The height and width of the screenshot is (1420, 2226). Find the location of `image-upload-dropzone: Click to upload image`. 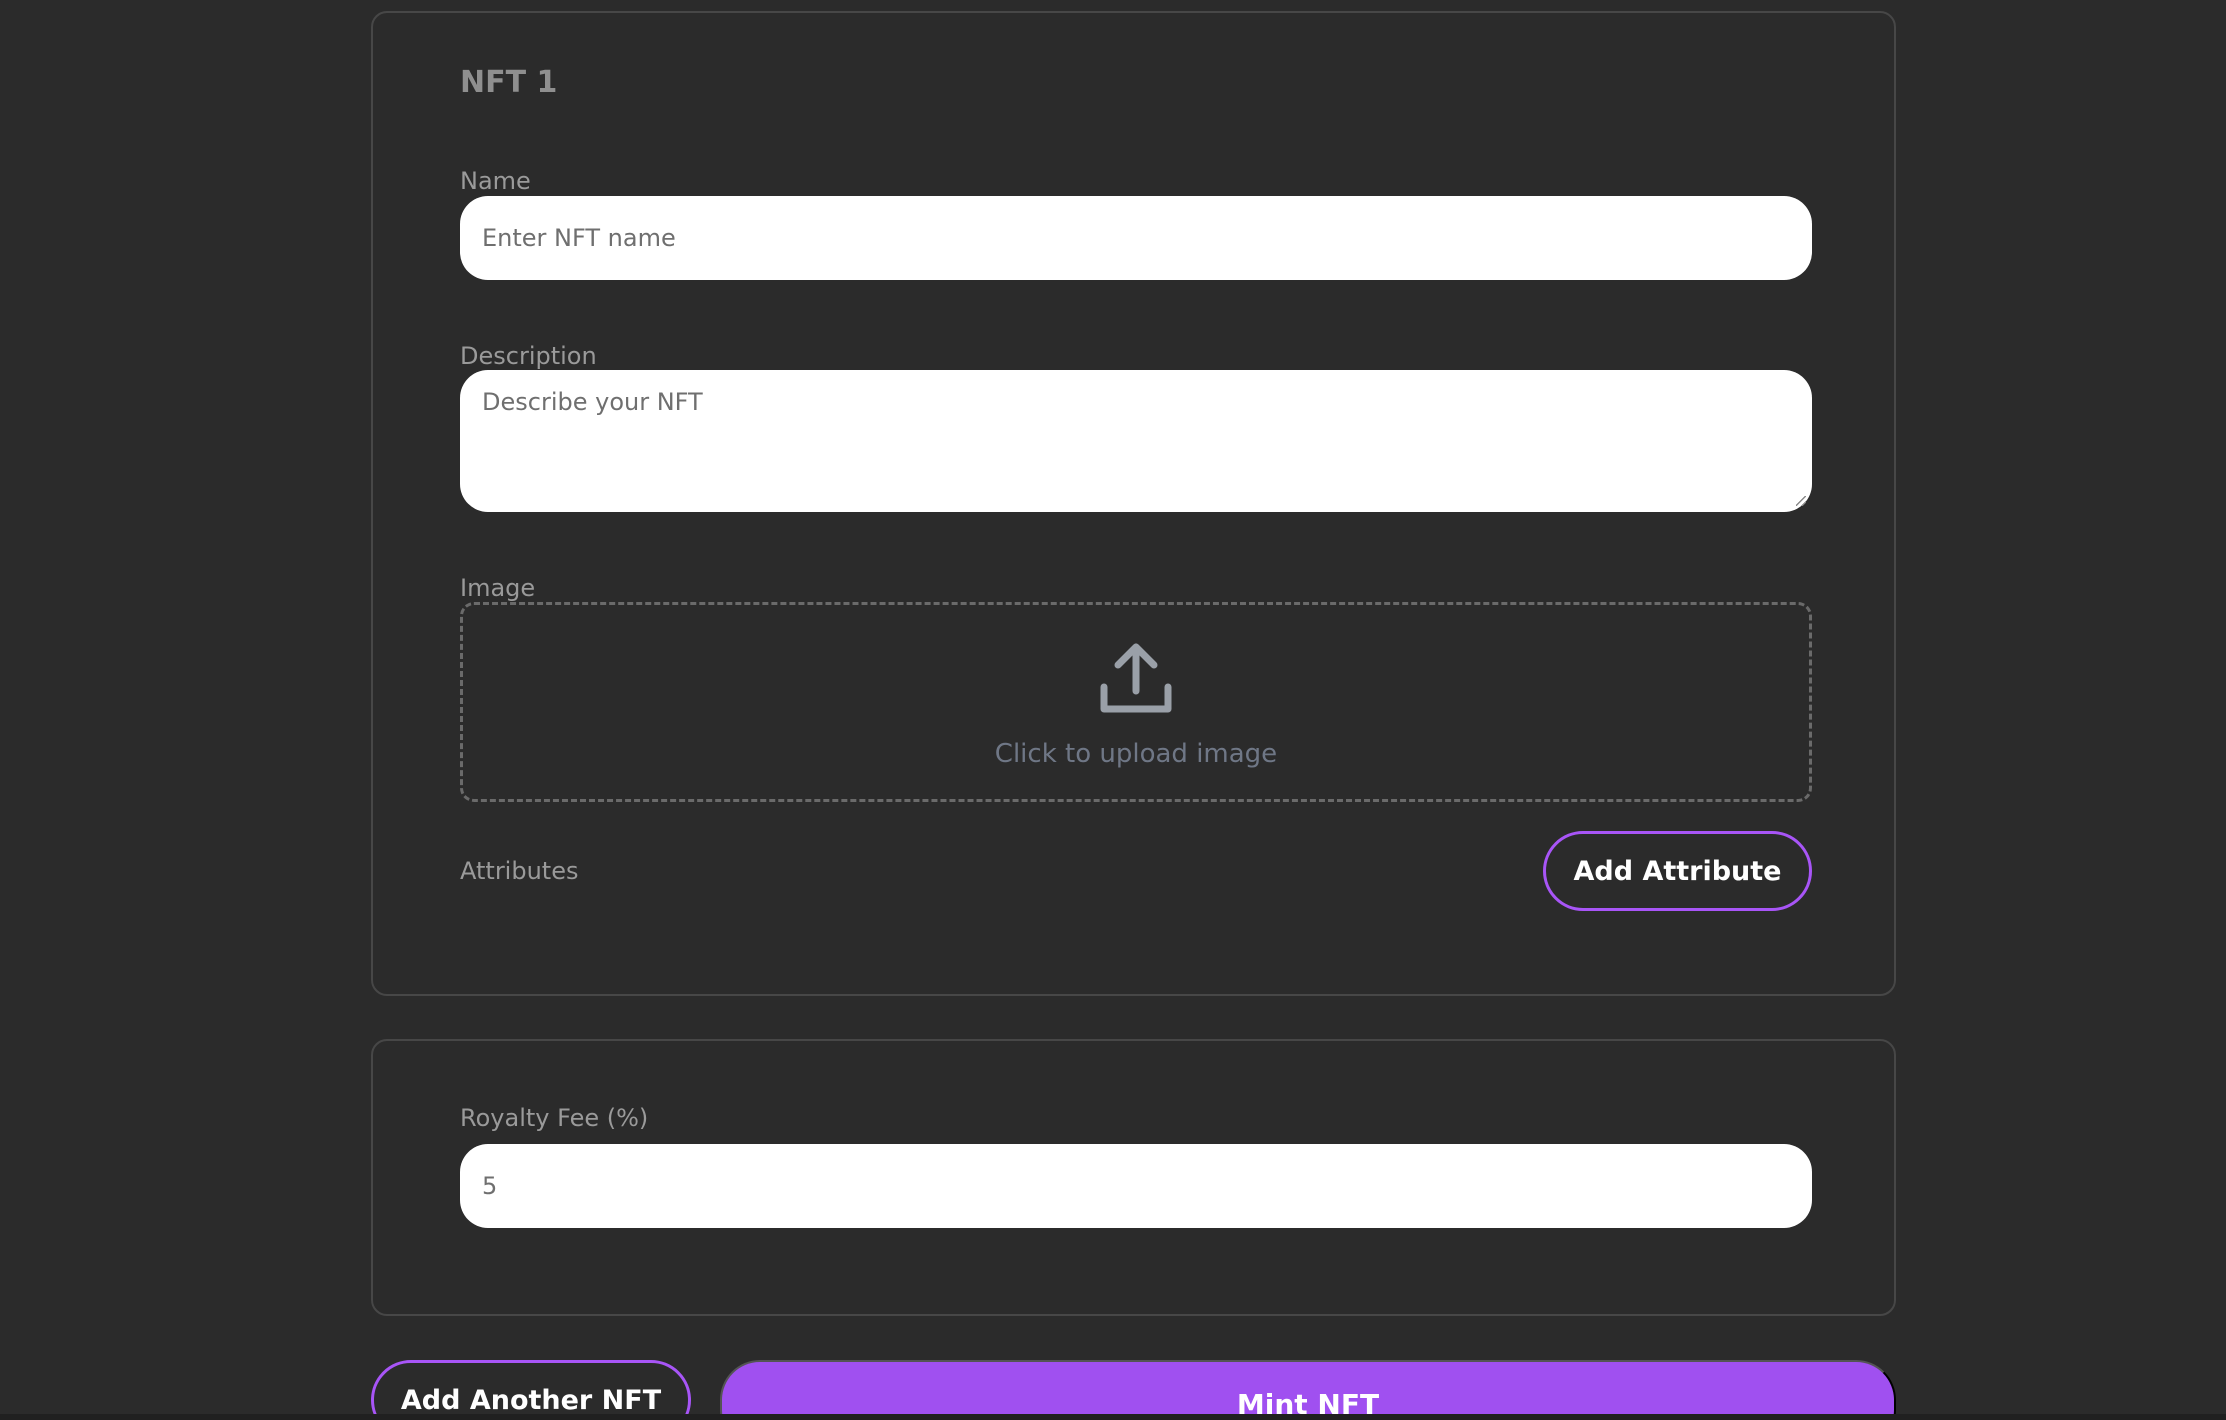

image-upload-dropzone: Click to upload image is located at coordinates (1136, 702).